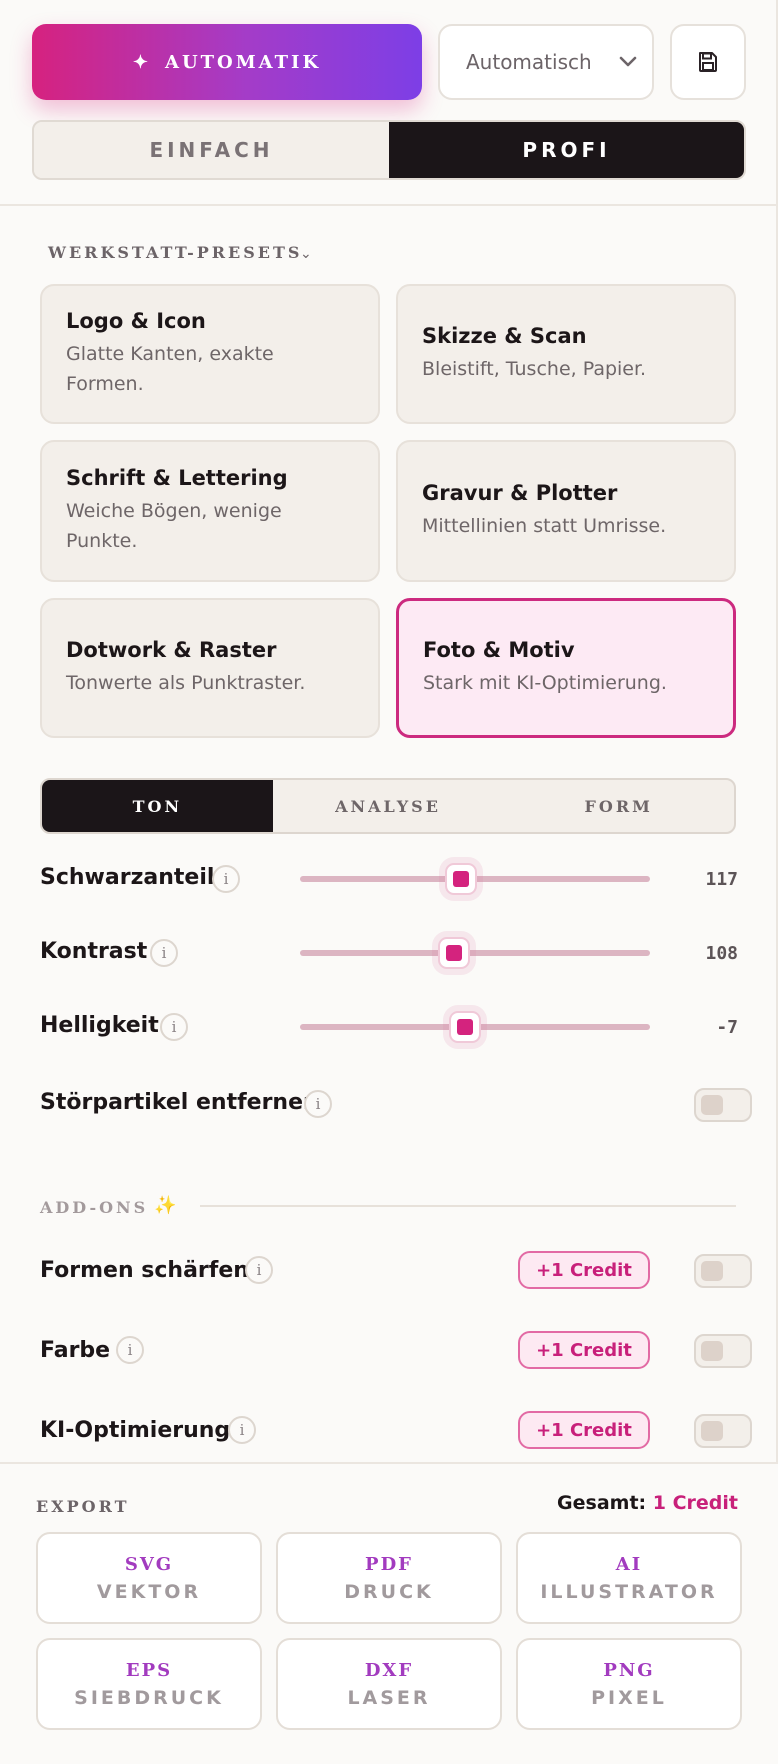 Image resolution: width=780 pixels, height=1764 pixels. Describe the element at coordinates (389, 1578) in the screenshot. I see `export-pdf-button: PDF DRUCK` at that location.